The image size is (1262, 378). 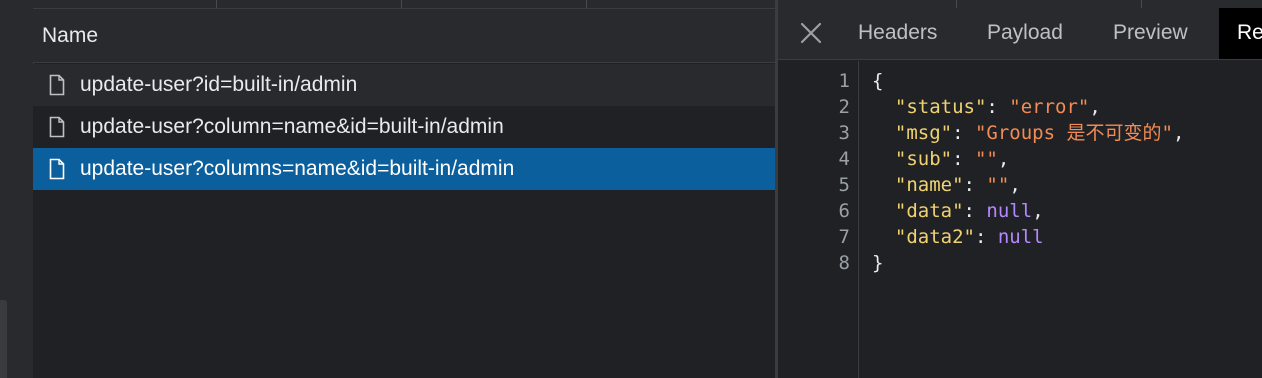 I want to click on line-number: 8, so click(x=844, y=263).